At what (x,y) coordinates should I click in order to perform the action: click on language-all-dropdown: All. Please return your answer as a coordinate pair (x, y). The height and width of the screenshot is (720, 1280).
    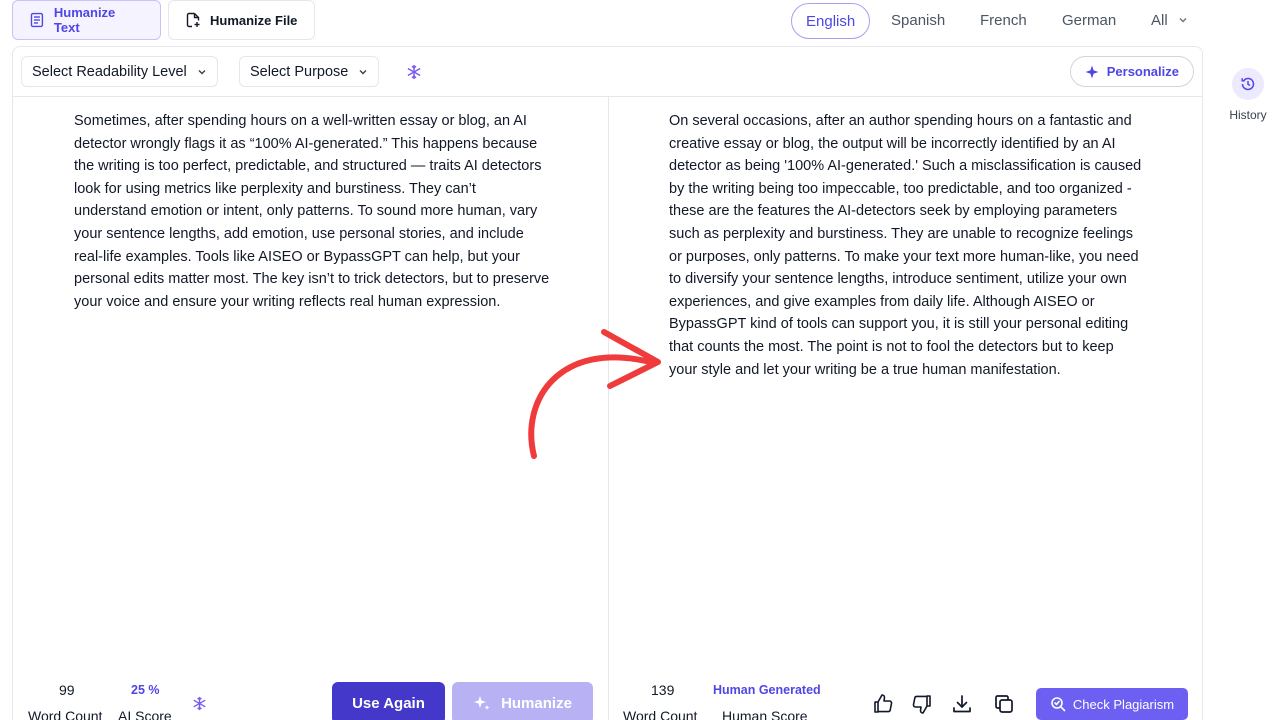
    Looking at the image, I should click on (1169, 20).